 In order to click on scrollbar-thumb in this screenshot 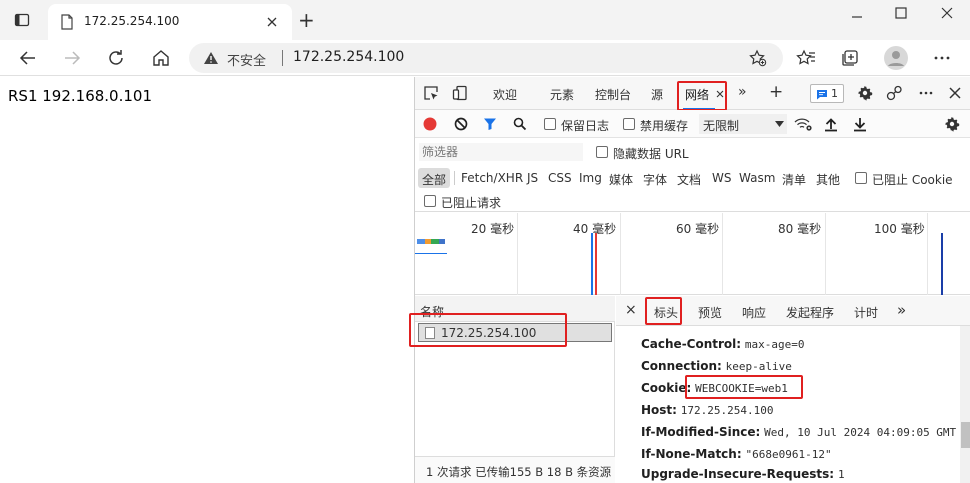, I will do `click(965, 435)`.